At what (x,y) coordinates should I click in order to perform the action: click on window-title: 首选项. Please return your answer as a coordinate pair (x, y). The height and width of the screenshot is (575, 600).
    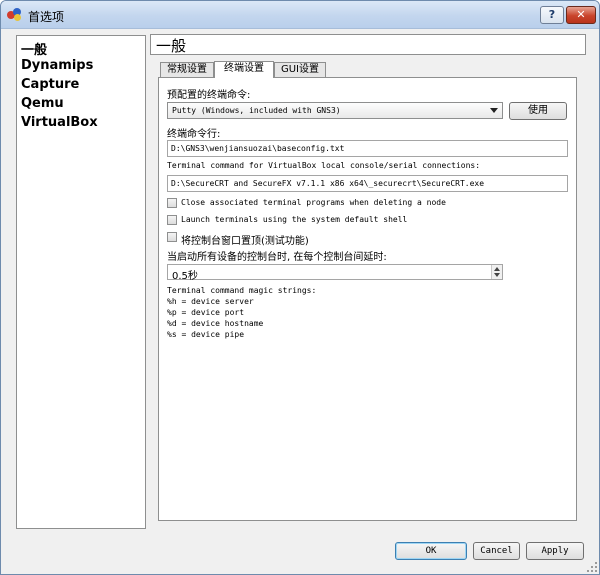
    Looking at the image, I should click on (46, 17).